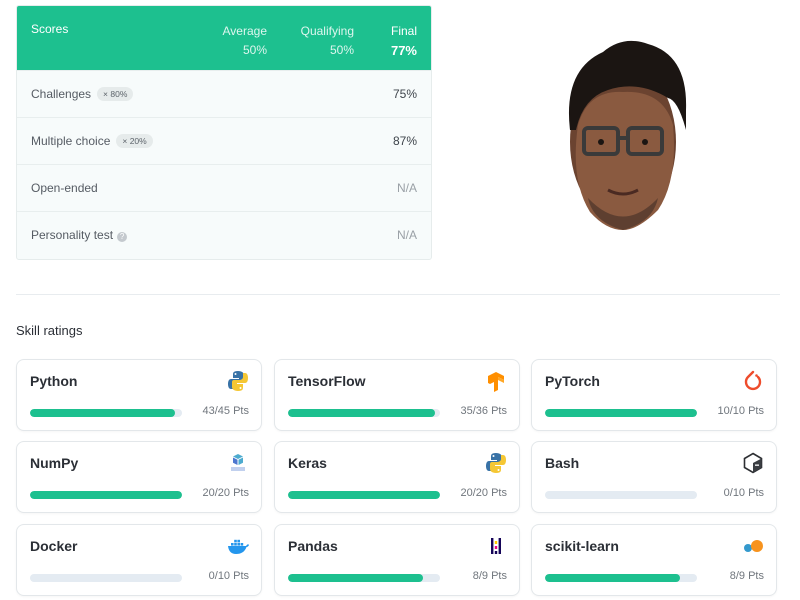  Describe the element at coordinates (654, 560) in the screenshot. I see `skill-card-scikit-learn: scikit-learn 8/9 Pts` at that location.